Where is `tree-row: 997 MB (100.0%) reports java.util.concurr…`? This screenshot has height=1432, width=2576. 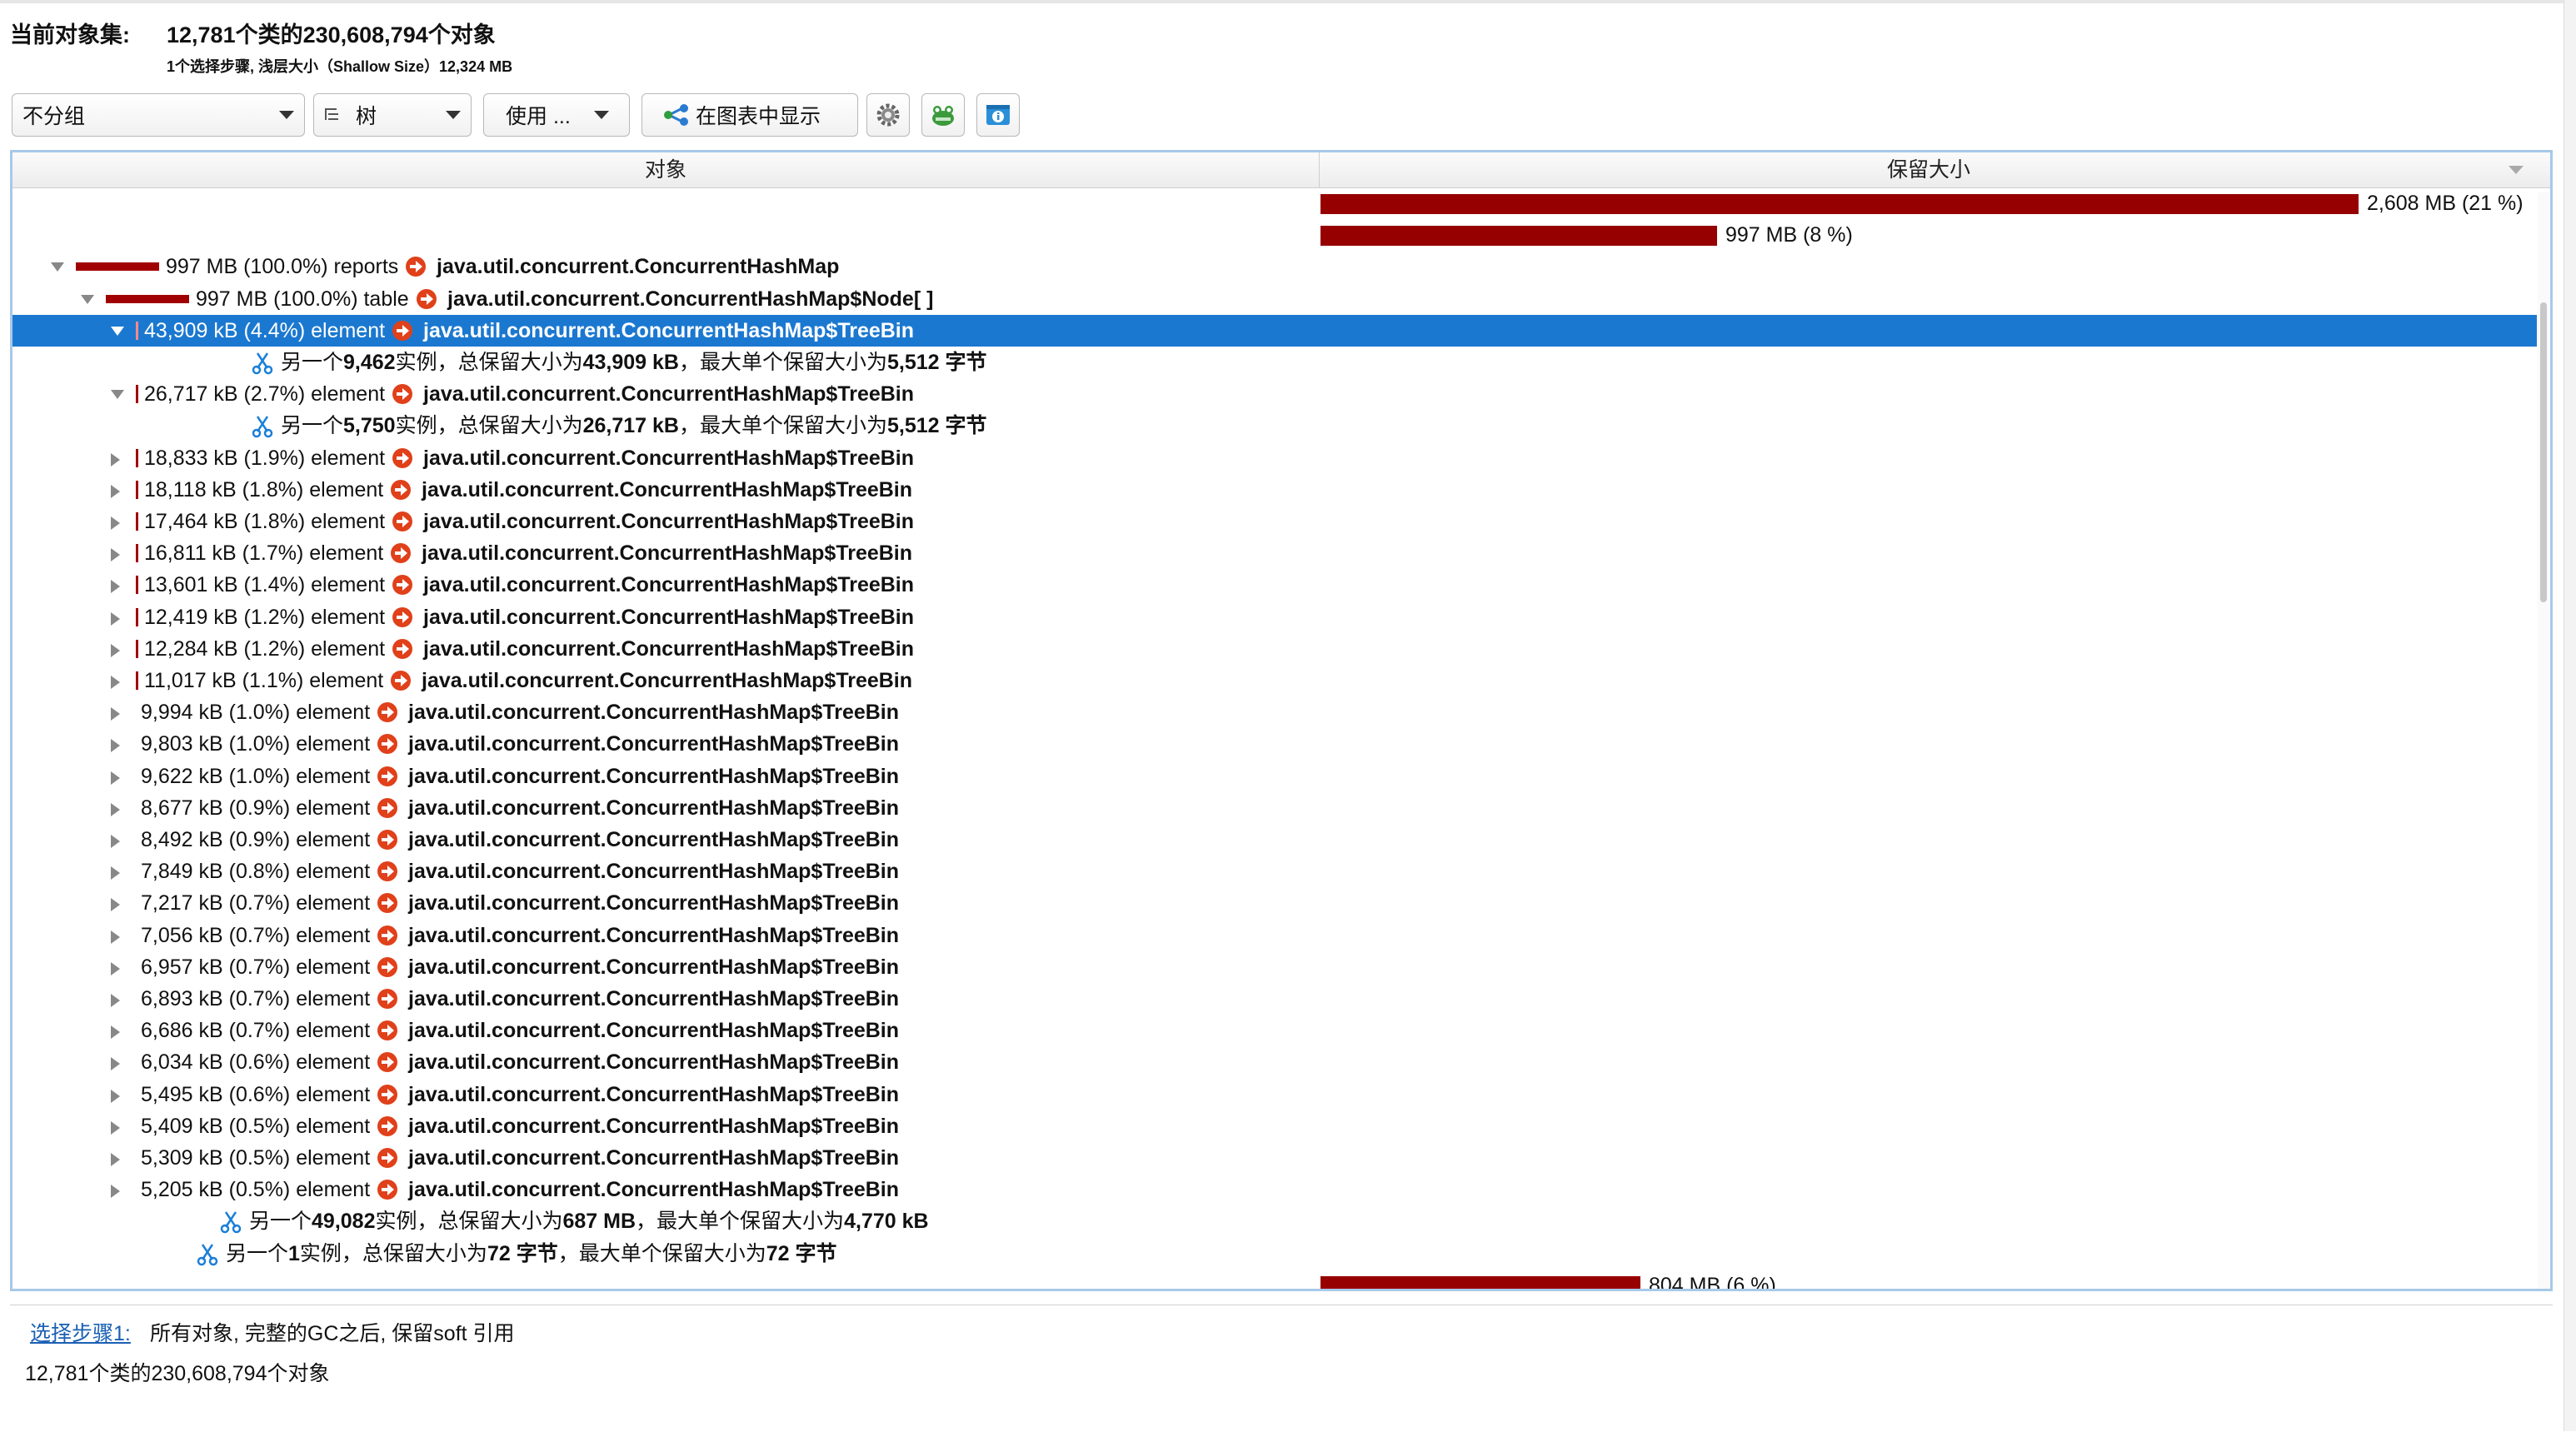
tree-row: 997 MB (100.0%) reports java.util.concurr… is located at coordinates (1274, 266).